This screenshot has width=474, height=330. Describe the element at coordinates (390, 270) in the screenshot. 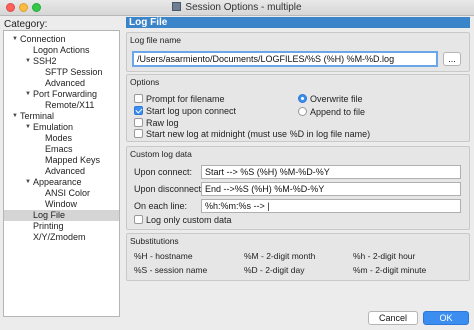

I see `substitution-item: %m - 2-digit minute` at that location.